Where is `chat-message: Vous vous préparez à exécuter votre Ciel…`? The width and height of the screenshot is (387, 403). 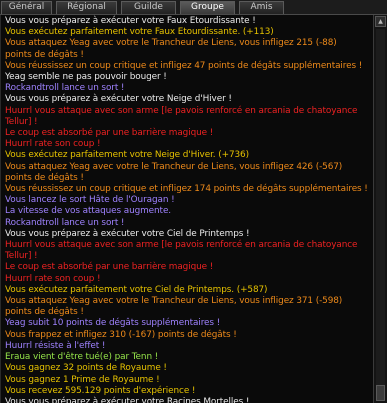
chat-message: Vous vous préparez à exécuter votre Ciel… is located at coordinates (127, 233).